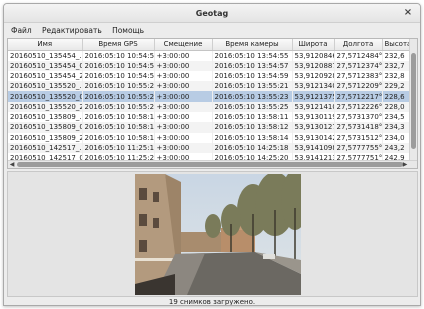 The width and height of the screenshot is (424, 309). What do you see at coordinates (118, 96) in the screenshot?
I see `cell-gps-time: 2016:05:10 10:55:23` at bounding box center [118, 96].